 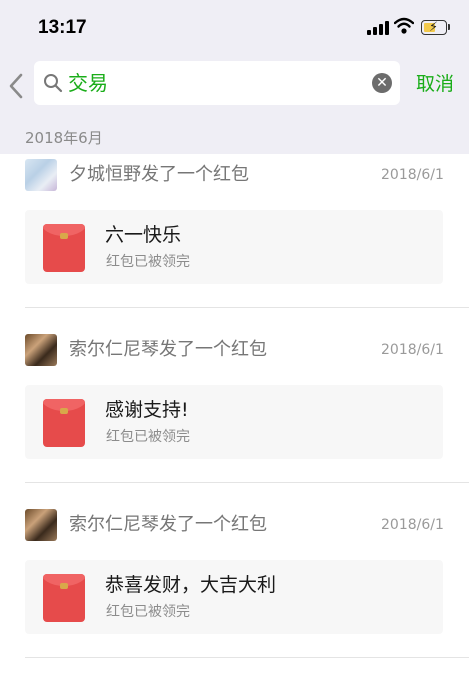 What do you see at coordinates (404, 25) in the screenshot?
I see `wifi-icon` at bounding box center [404, 25].